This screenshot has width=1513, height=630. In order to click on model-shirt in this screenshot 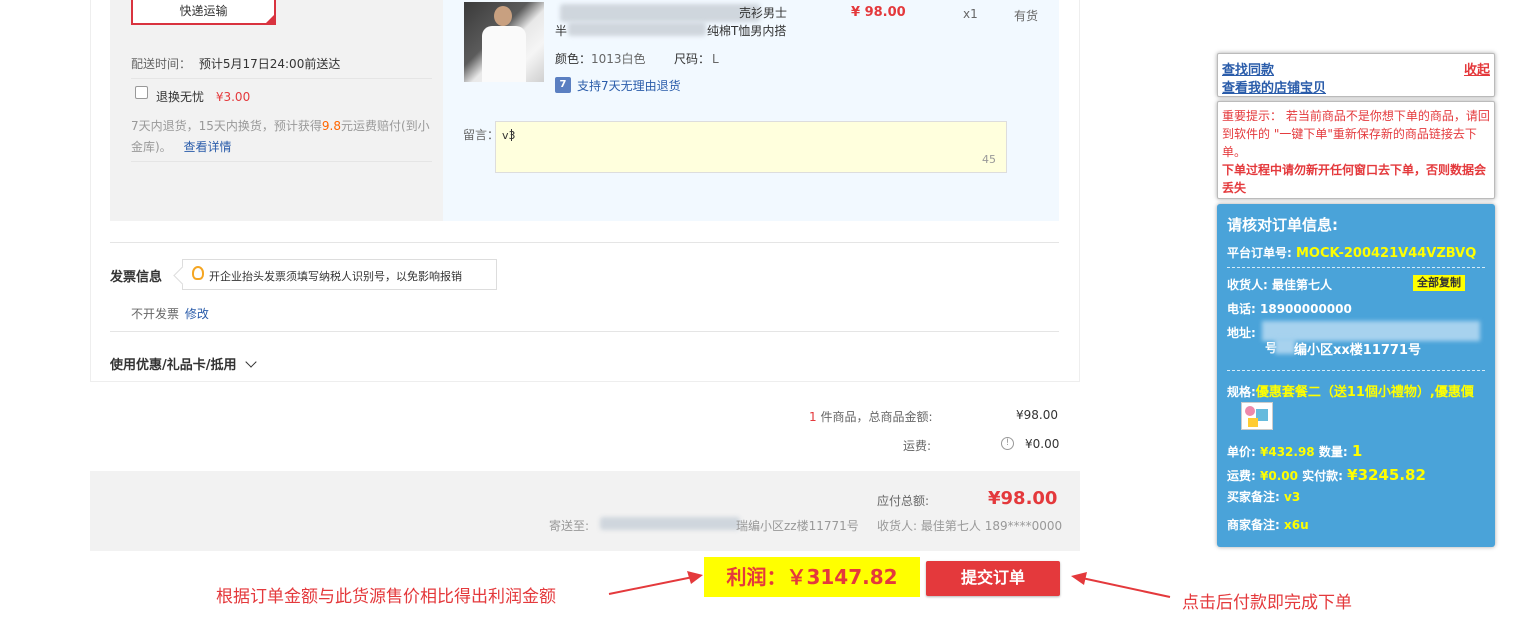, I will do `click(504, 54)`.